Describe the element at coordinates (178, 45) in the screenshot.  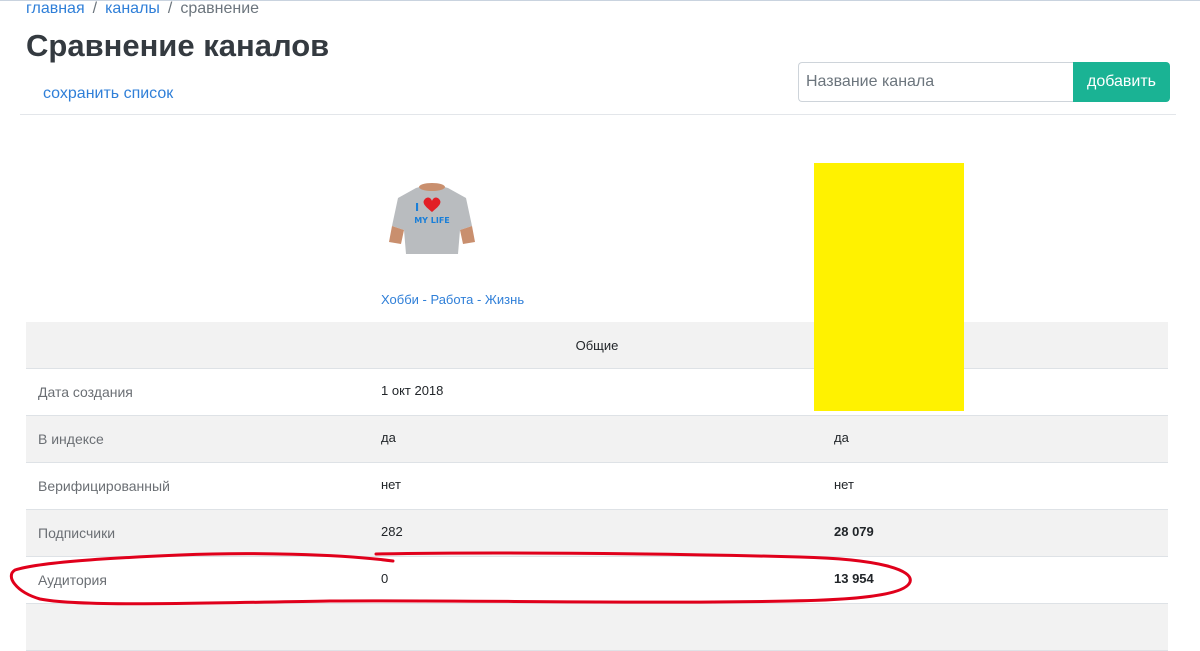
I see `page-title: Сравнение каналов` at that location.